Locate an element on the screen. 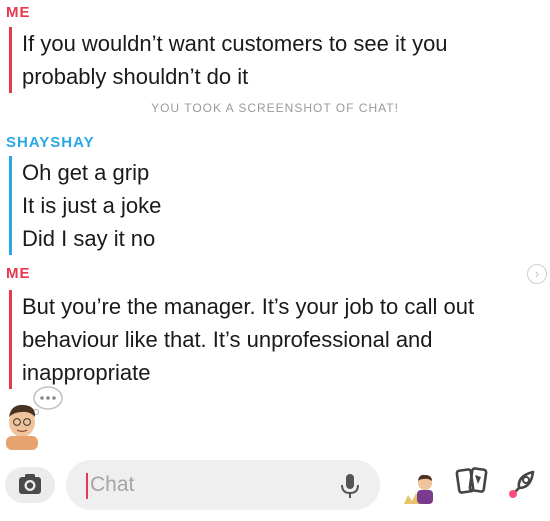  message-line: Did I say it no is located at coordinates (89, 238).